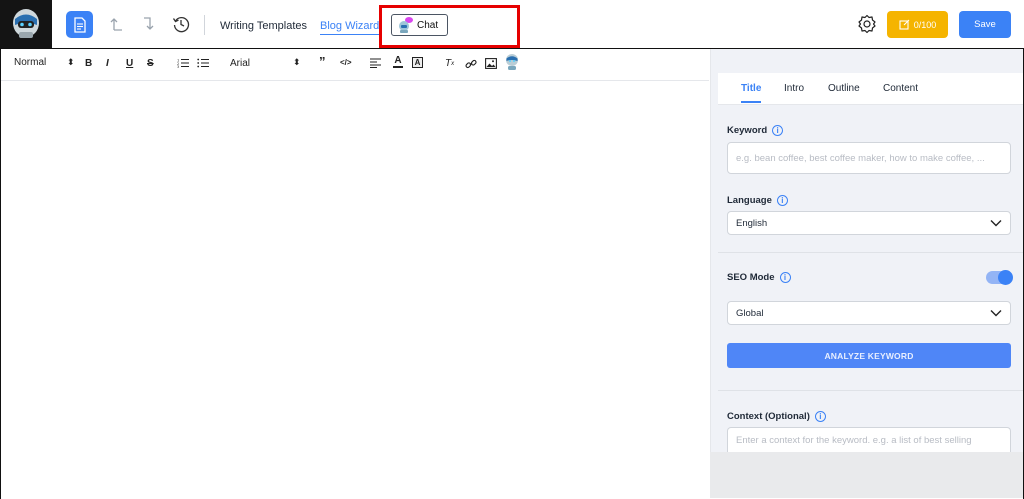 Image resolution: width=1024 pixels, height=499 pixels. I want to click on align-left-icon, so click(375, 63).